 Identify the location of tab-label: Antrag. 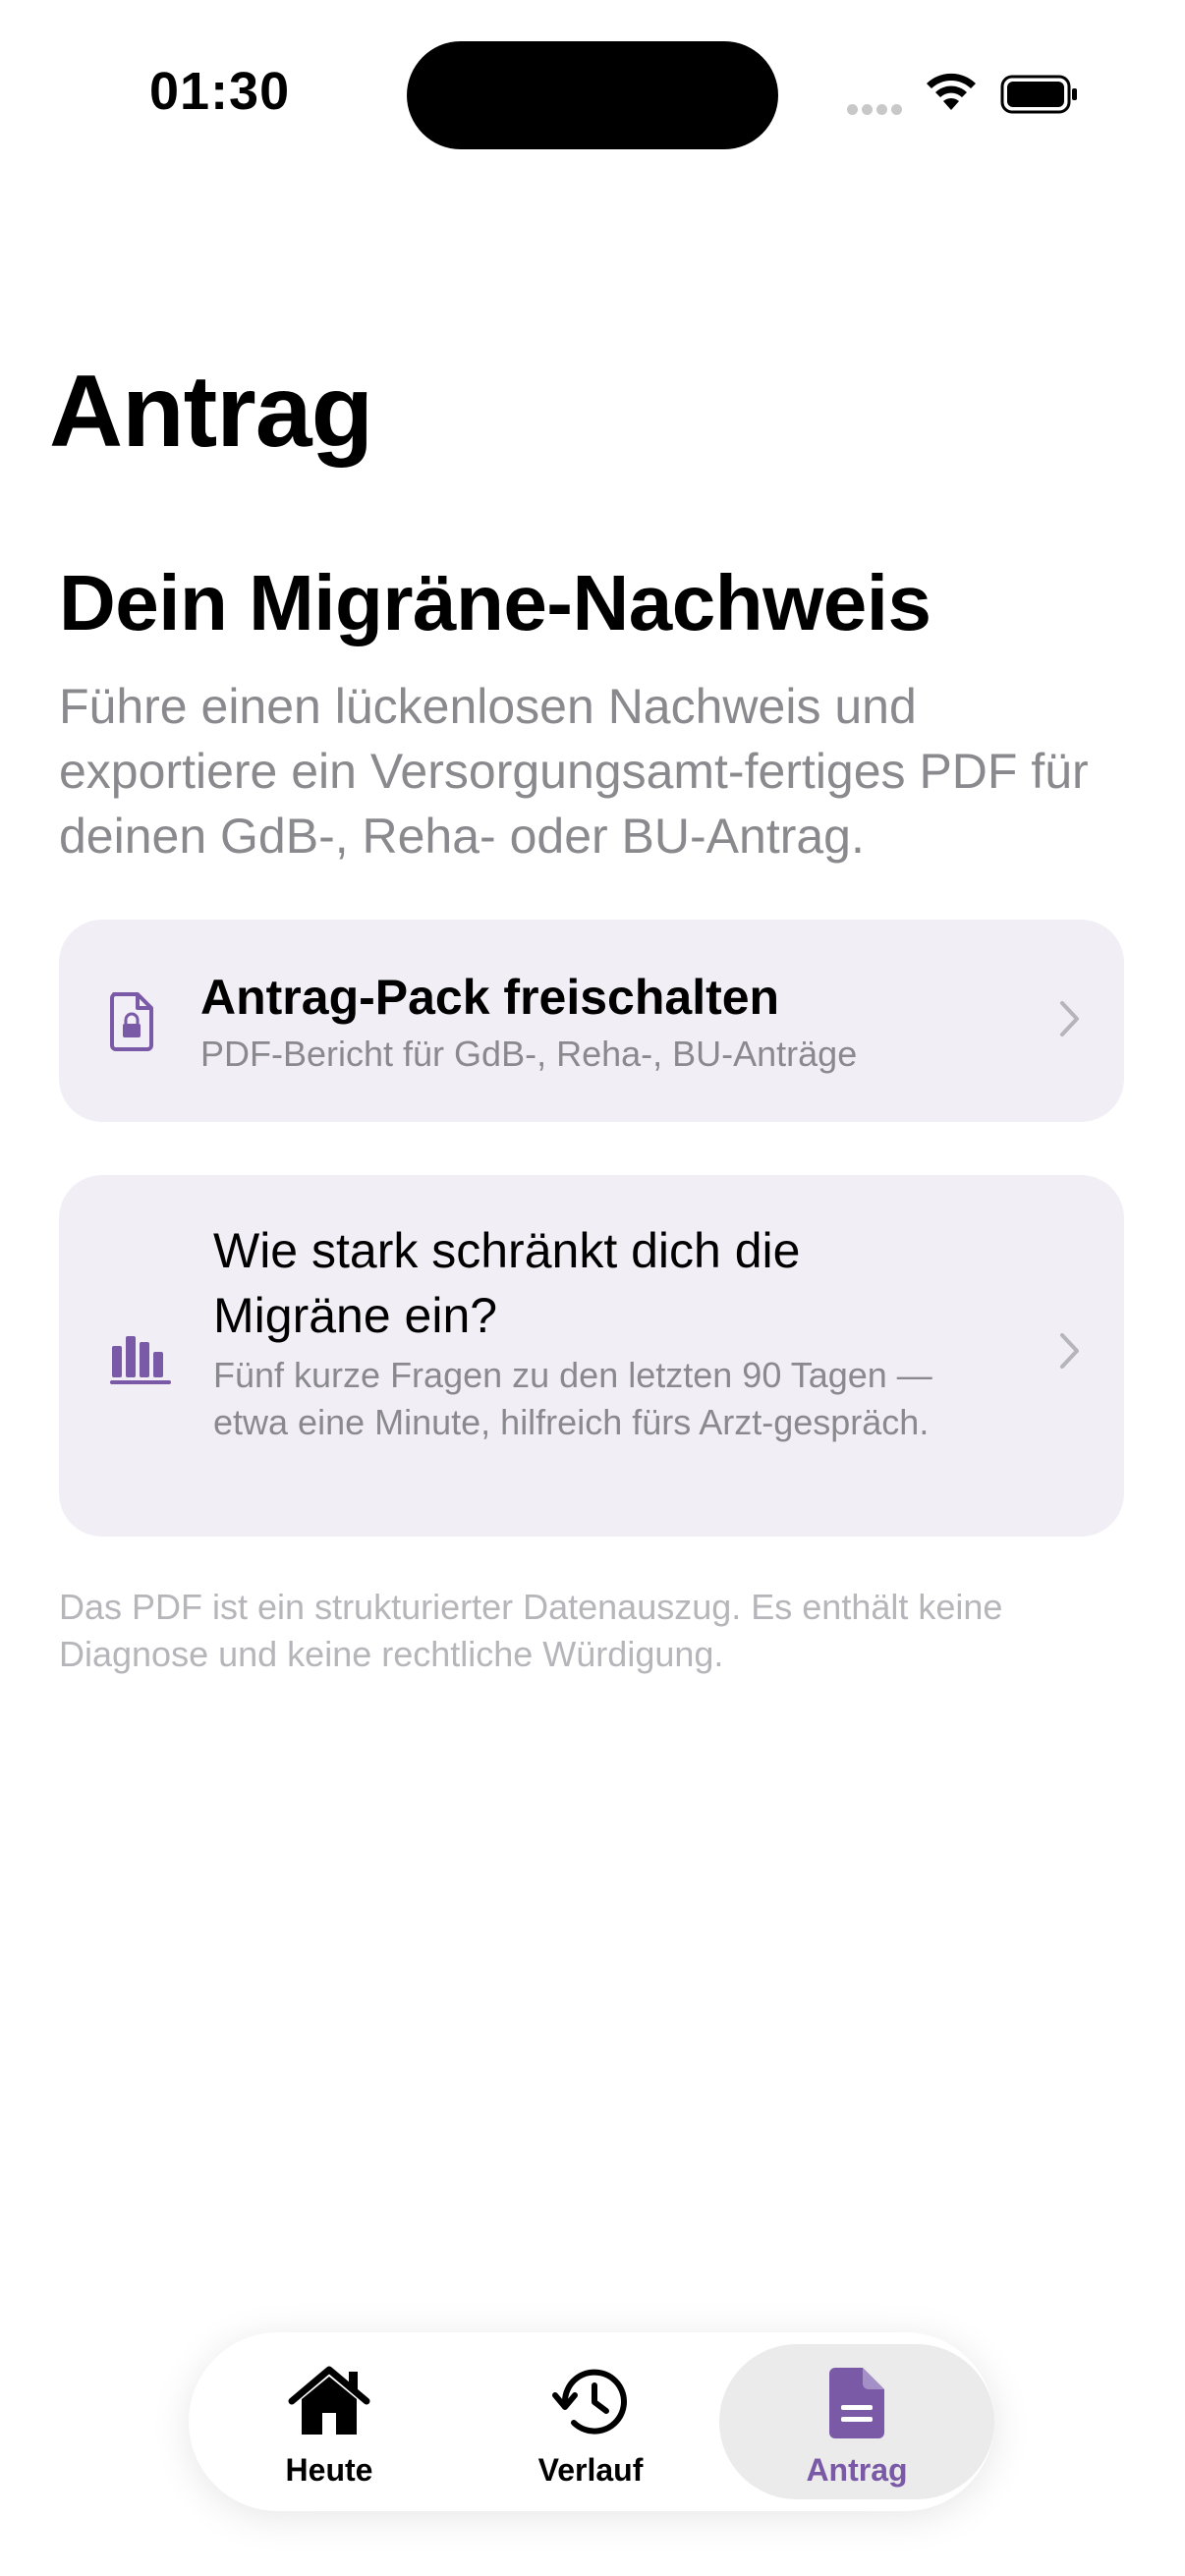
(857, 2470).